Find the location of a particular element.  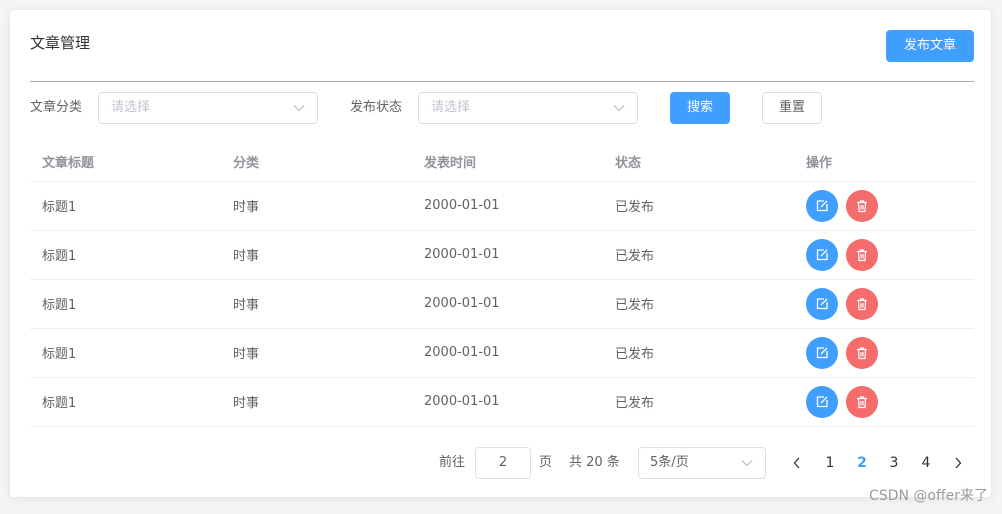

publish-article-button: 发布文章 is located at coordinates (930, 46).